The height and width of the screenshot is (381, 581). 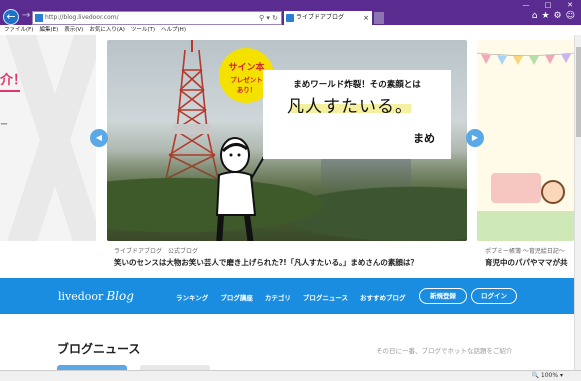 I want to click on tab-livedoor-blog: ライブドアブログ（livedoor Blo... ×, so click(x=328, y=23).